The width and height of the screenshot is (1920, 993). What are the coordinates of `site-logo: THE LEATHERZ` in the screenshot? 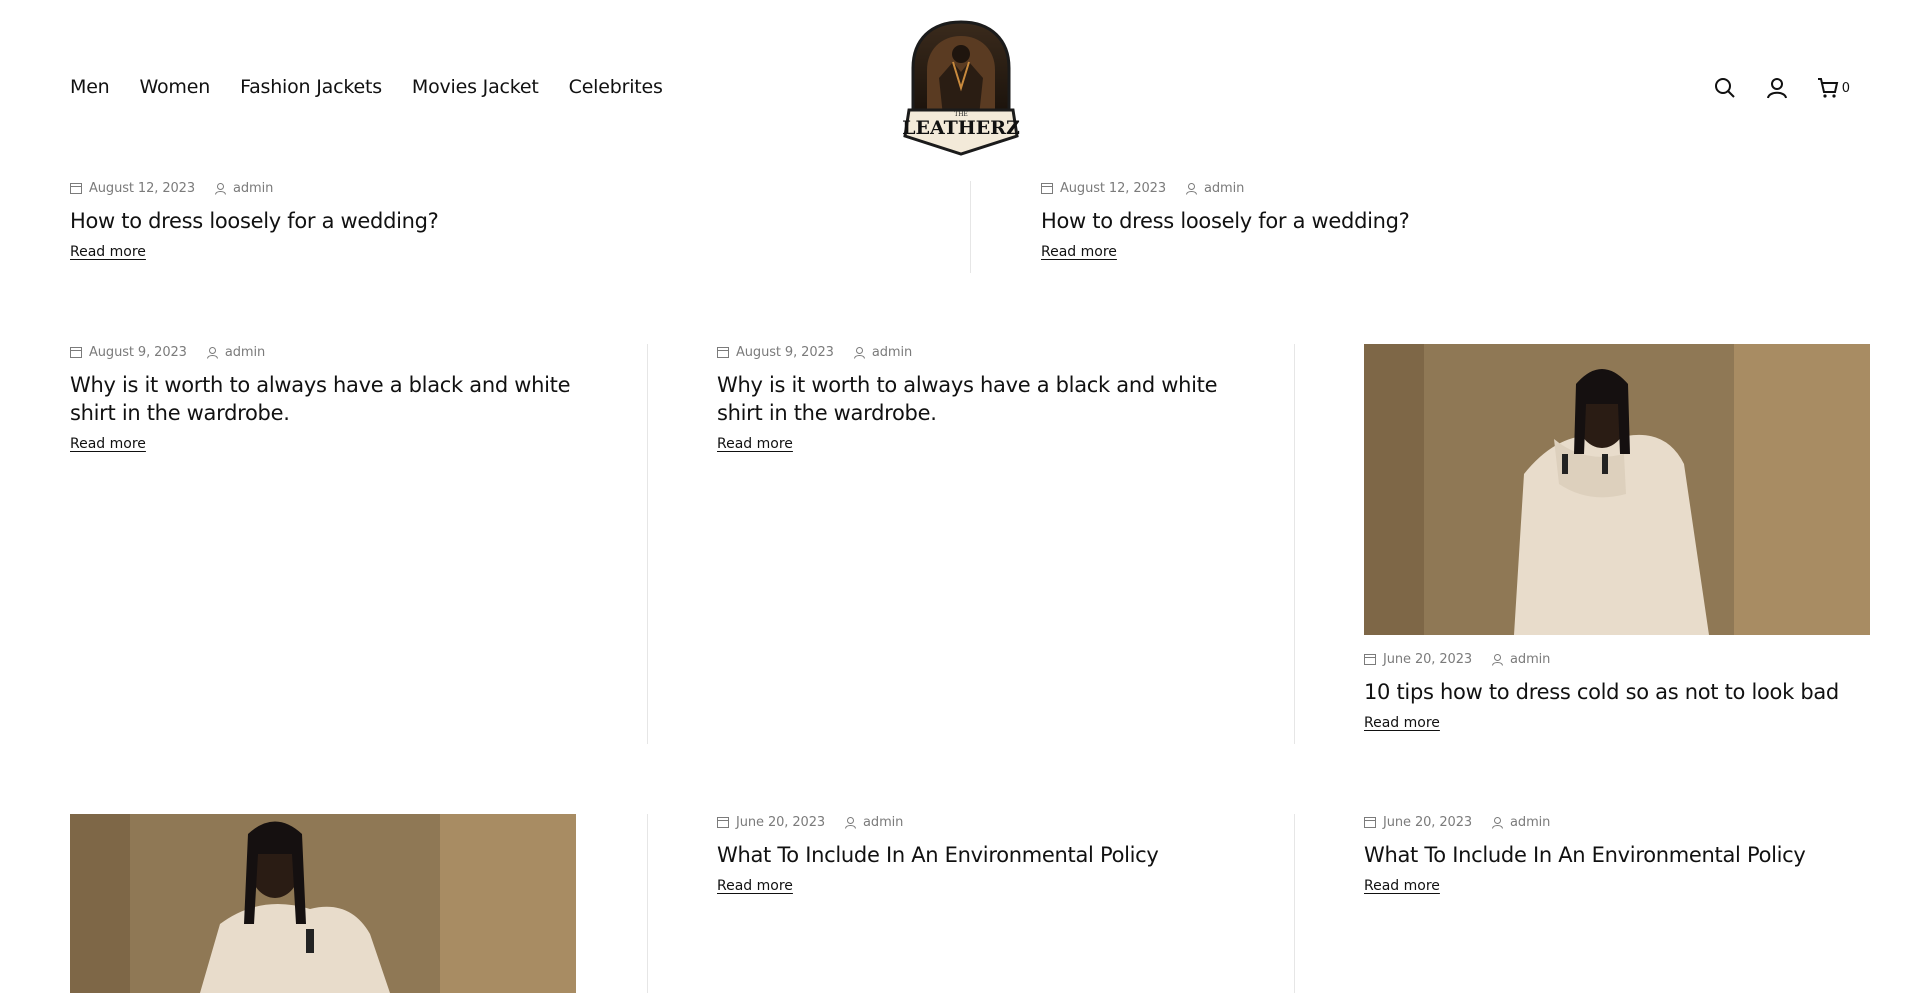 It's located at (961, 88).